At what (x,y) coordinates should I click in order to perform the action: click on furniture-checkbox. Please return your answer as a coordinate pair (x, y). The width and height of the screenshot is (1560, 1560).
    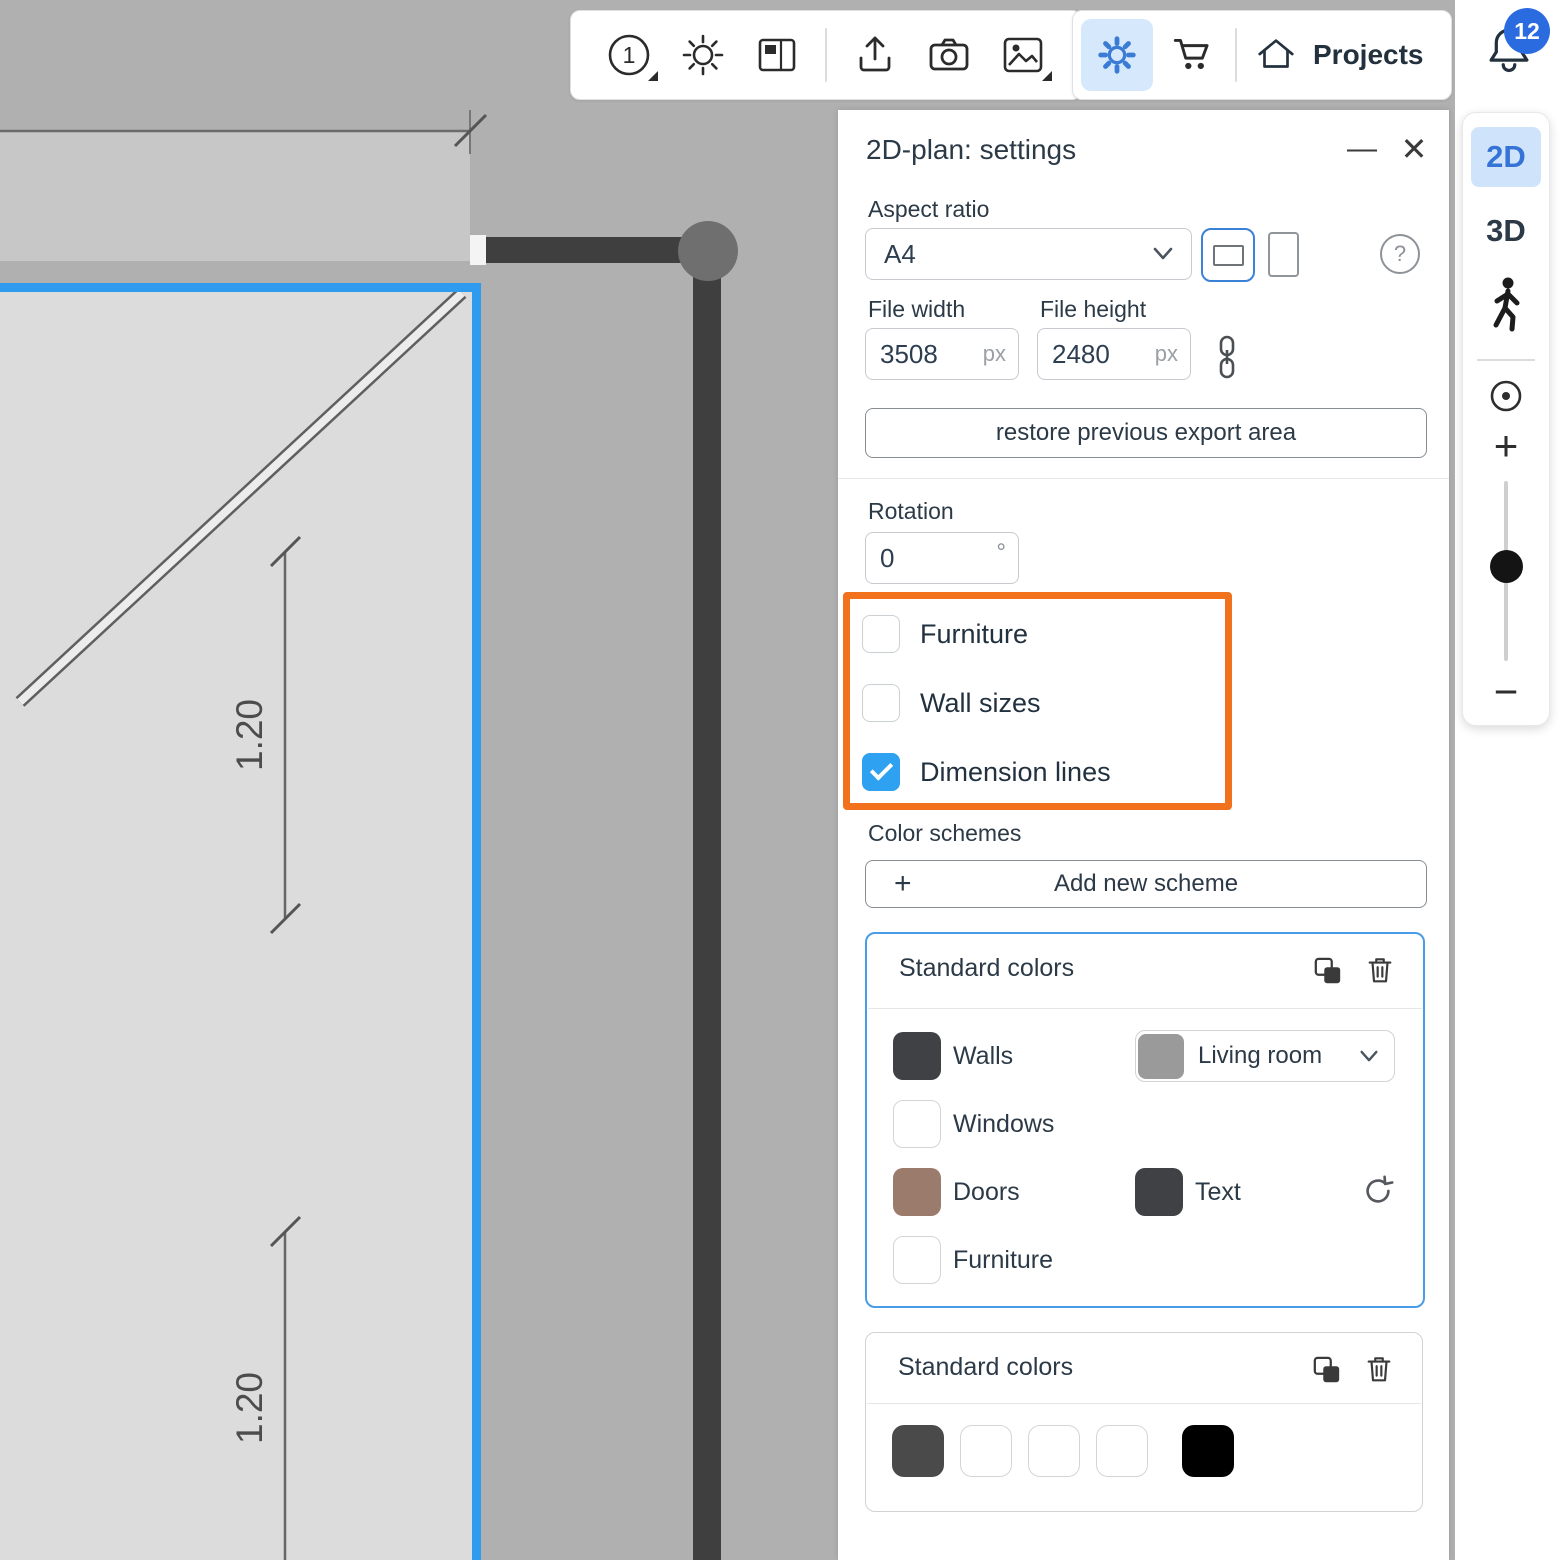
    Looking at the image, I should click on (881, 634).